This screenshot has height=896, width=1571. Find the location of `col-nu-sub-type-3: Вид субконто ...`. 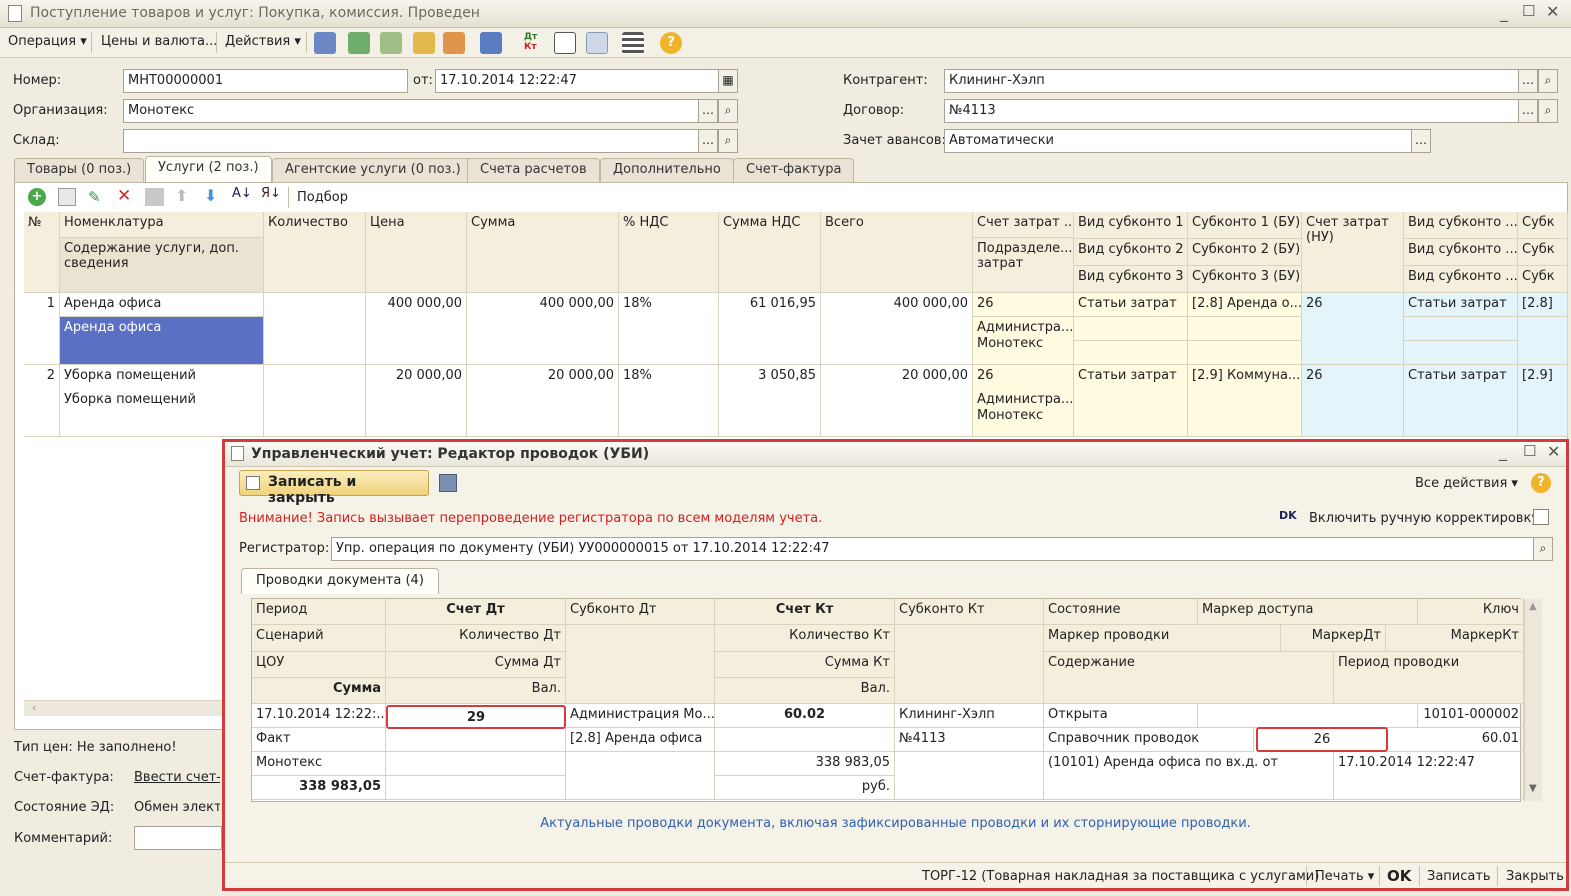

col-nu-sub-type-3: Вид субконто ... is located at coordinates (1461, 279).